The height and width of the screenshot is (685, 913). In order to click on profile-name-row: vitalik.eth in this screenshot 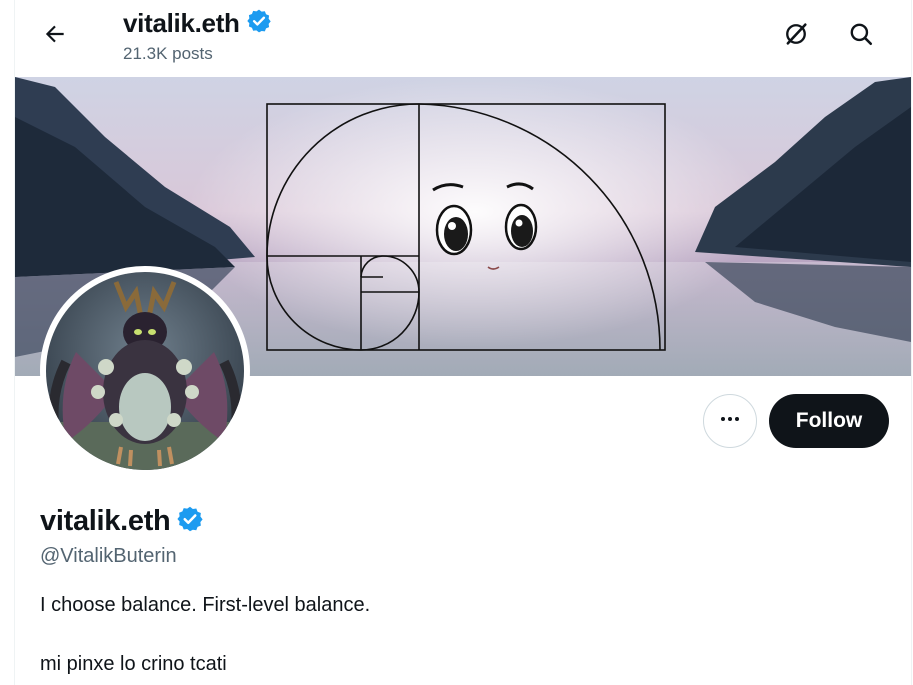, I will do `click(122, 521)`.